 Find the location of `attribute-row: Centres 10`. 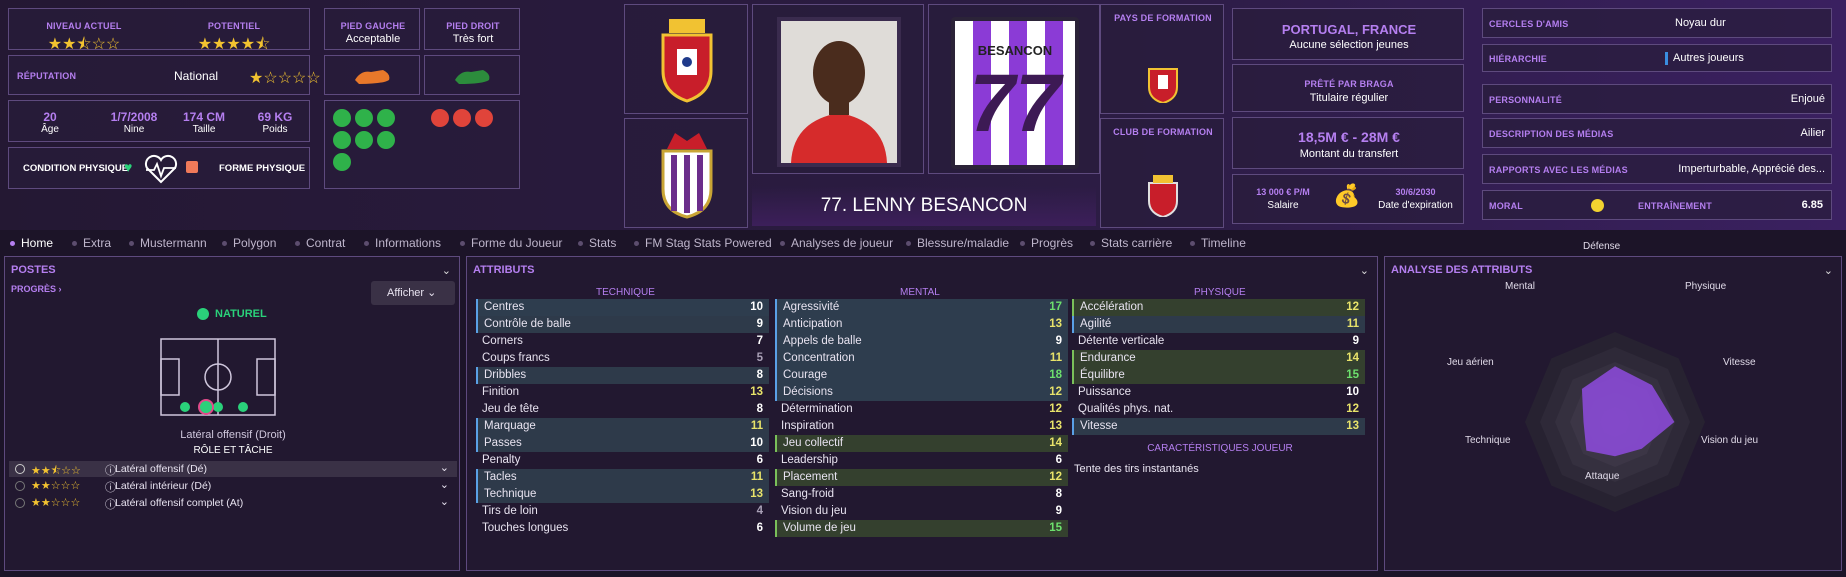

attribute-row: Centres 10 is located at coordinates (622, 307).